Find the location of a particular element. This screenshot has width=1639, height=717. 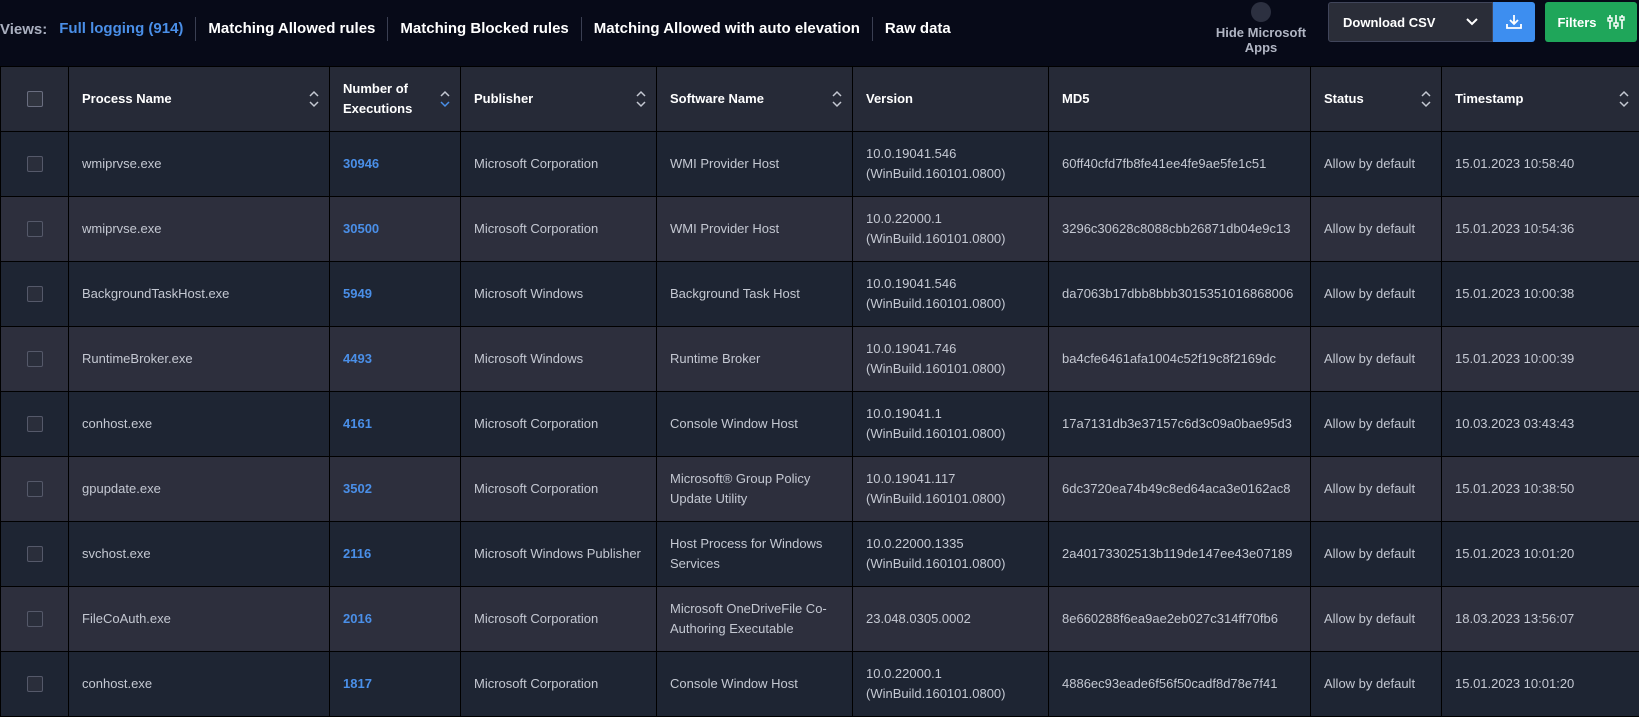

executions-link: 30500 is located at coordinates (395, 229).